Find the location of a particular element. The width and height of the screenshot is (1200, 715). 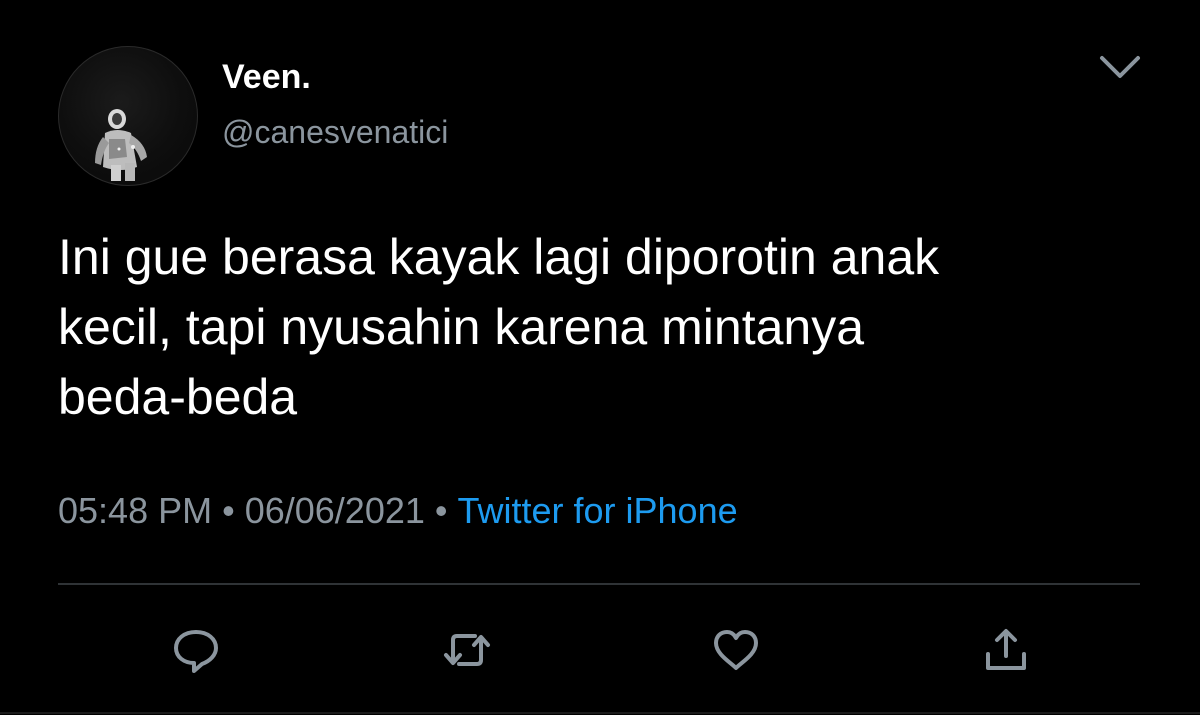

display-name: Veen. is located at coordinates (266, 77).